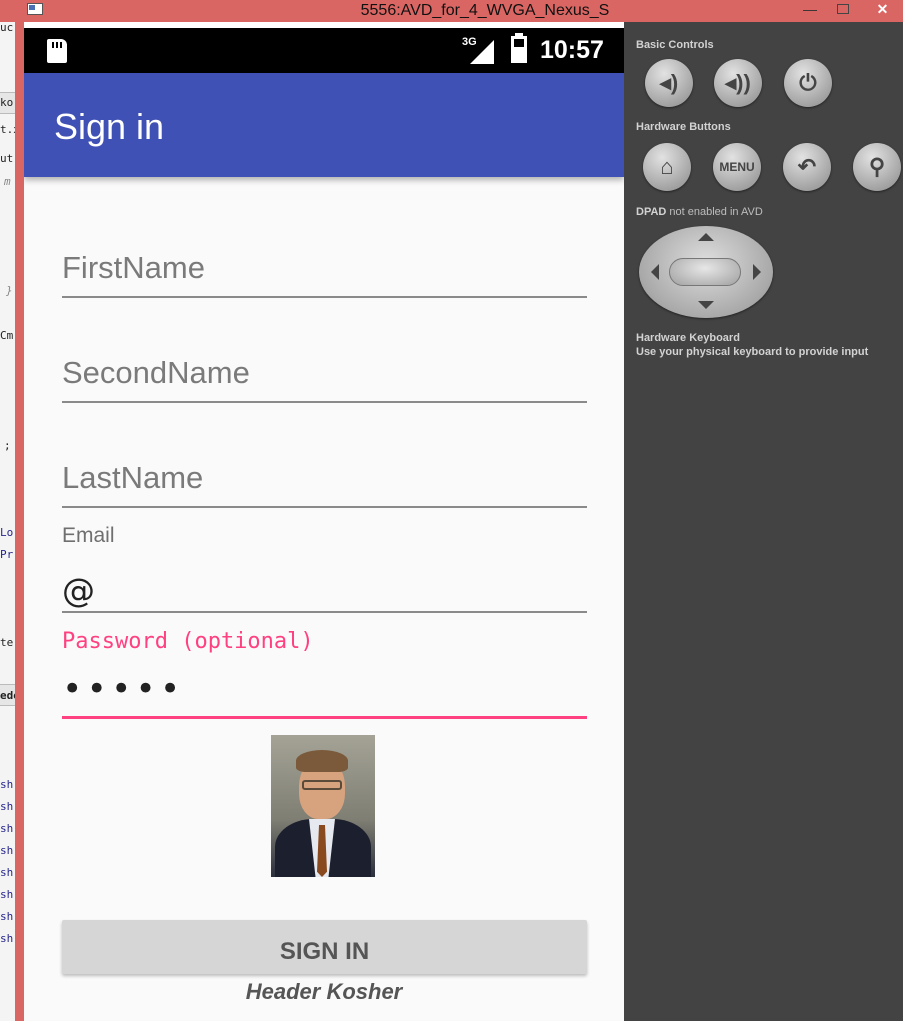 Image resolution: width=903 pixels, height=1021 pixels. What do you see at coordinates (655, 272) in the screenshot?
I see `dpad-left-icon` at bounding box center [655, 272].